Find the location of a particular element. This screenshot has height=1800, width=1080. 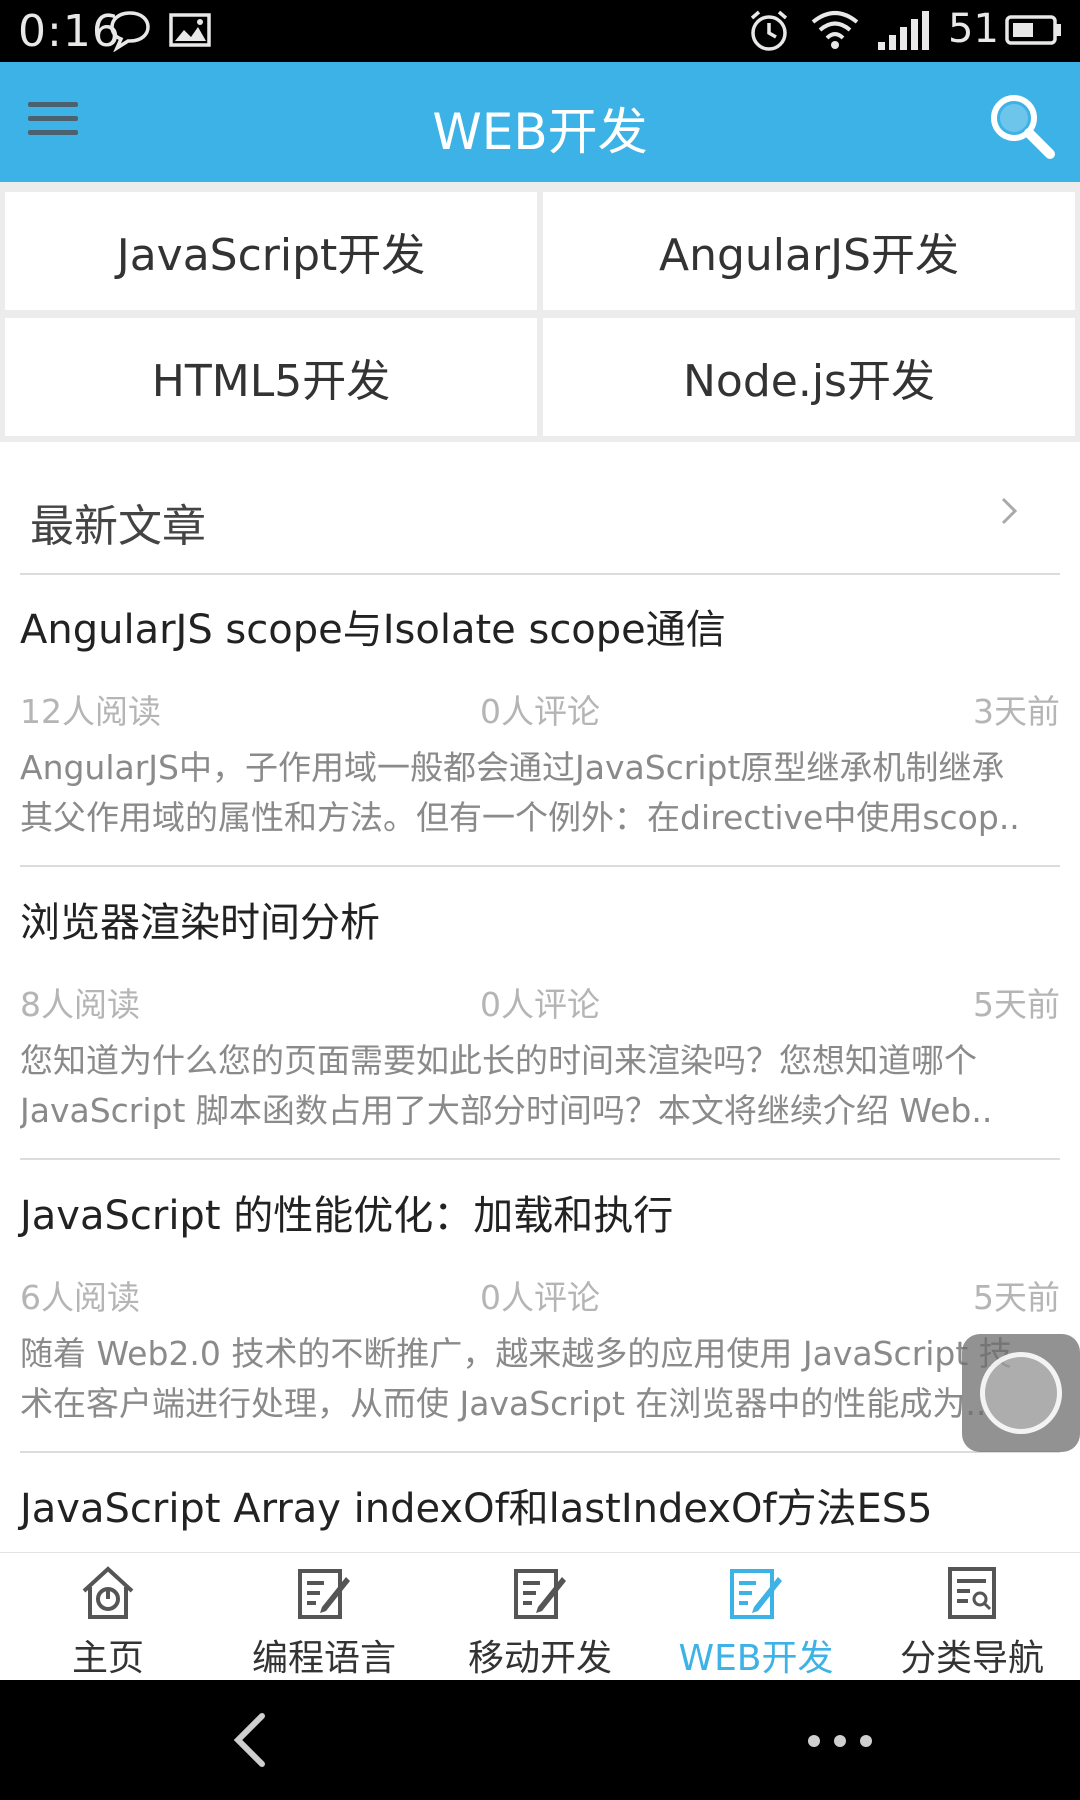

category-javascript: JavaScript开发 is located at coordinates (271, 251).